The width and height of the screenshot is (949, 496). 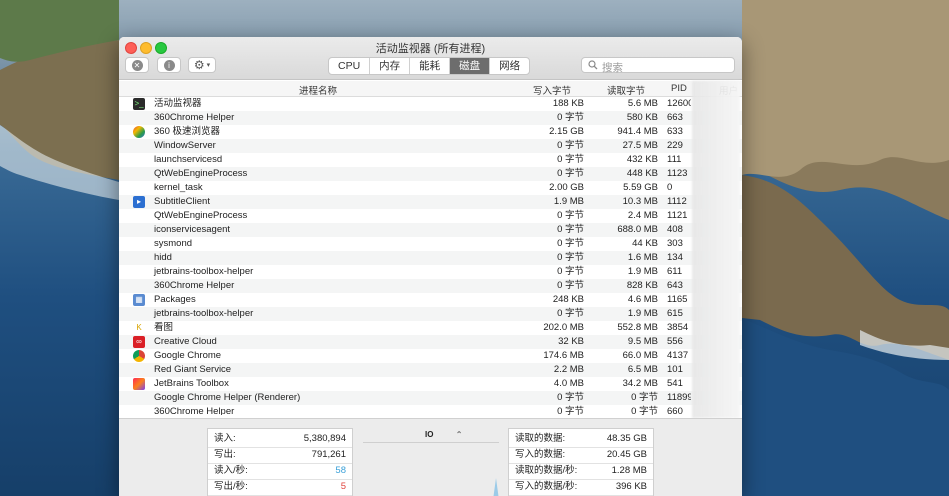 I want to click on bytes-read: 10.3 MB, so click(x=640, y=201).